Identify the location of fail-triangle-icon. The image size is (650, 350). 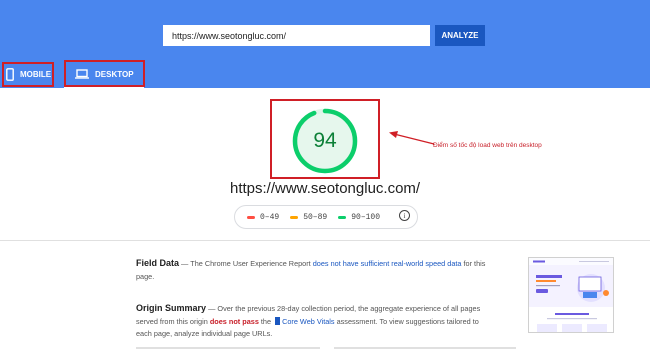
(251, 217).